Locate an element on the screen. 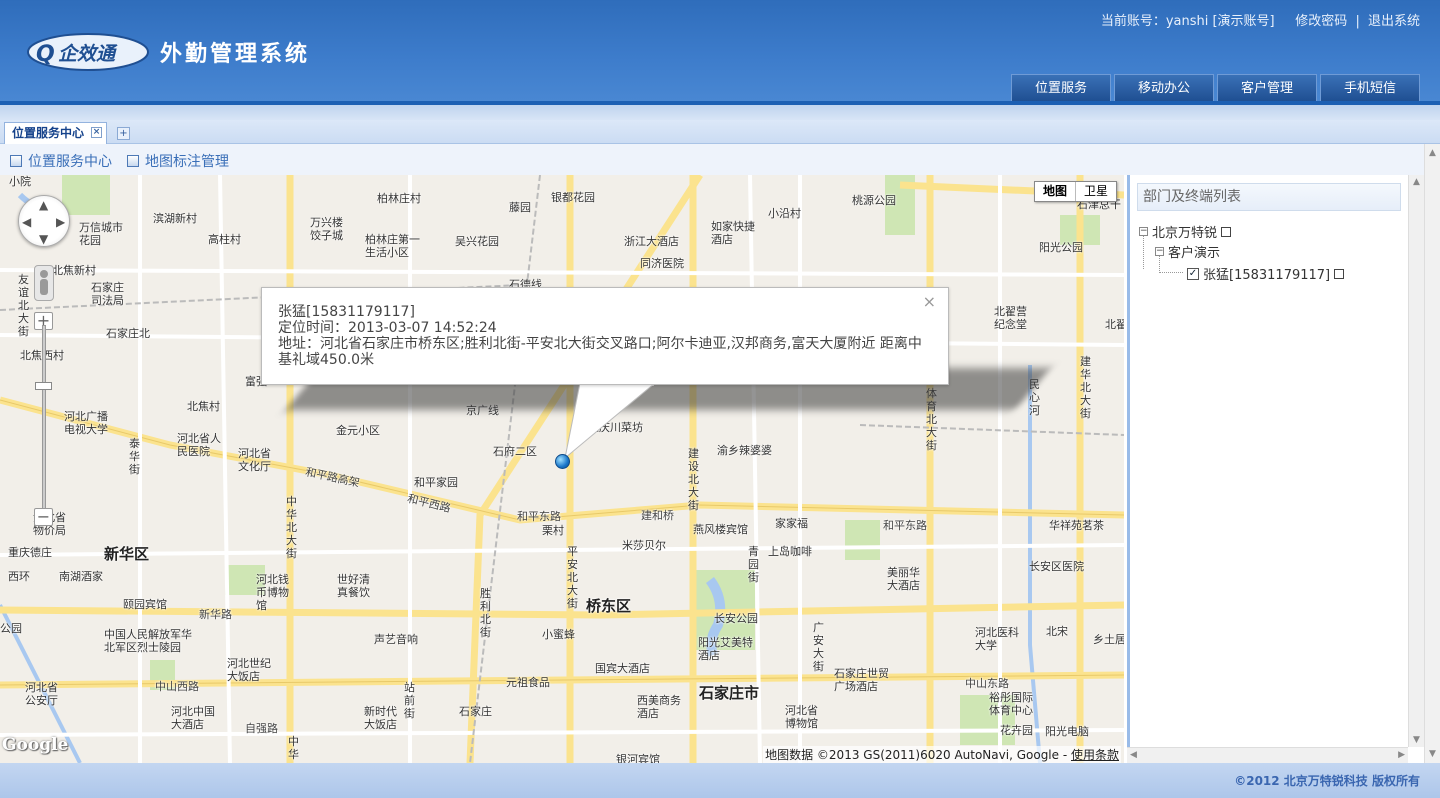  map-label: 燕风楼宾馆 is located at coordinates (720, 529).